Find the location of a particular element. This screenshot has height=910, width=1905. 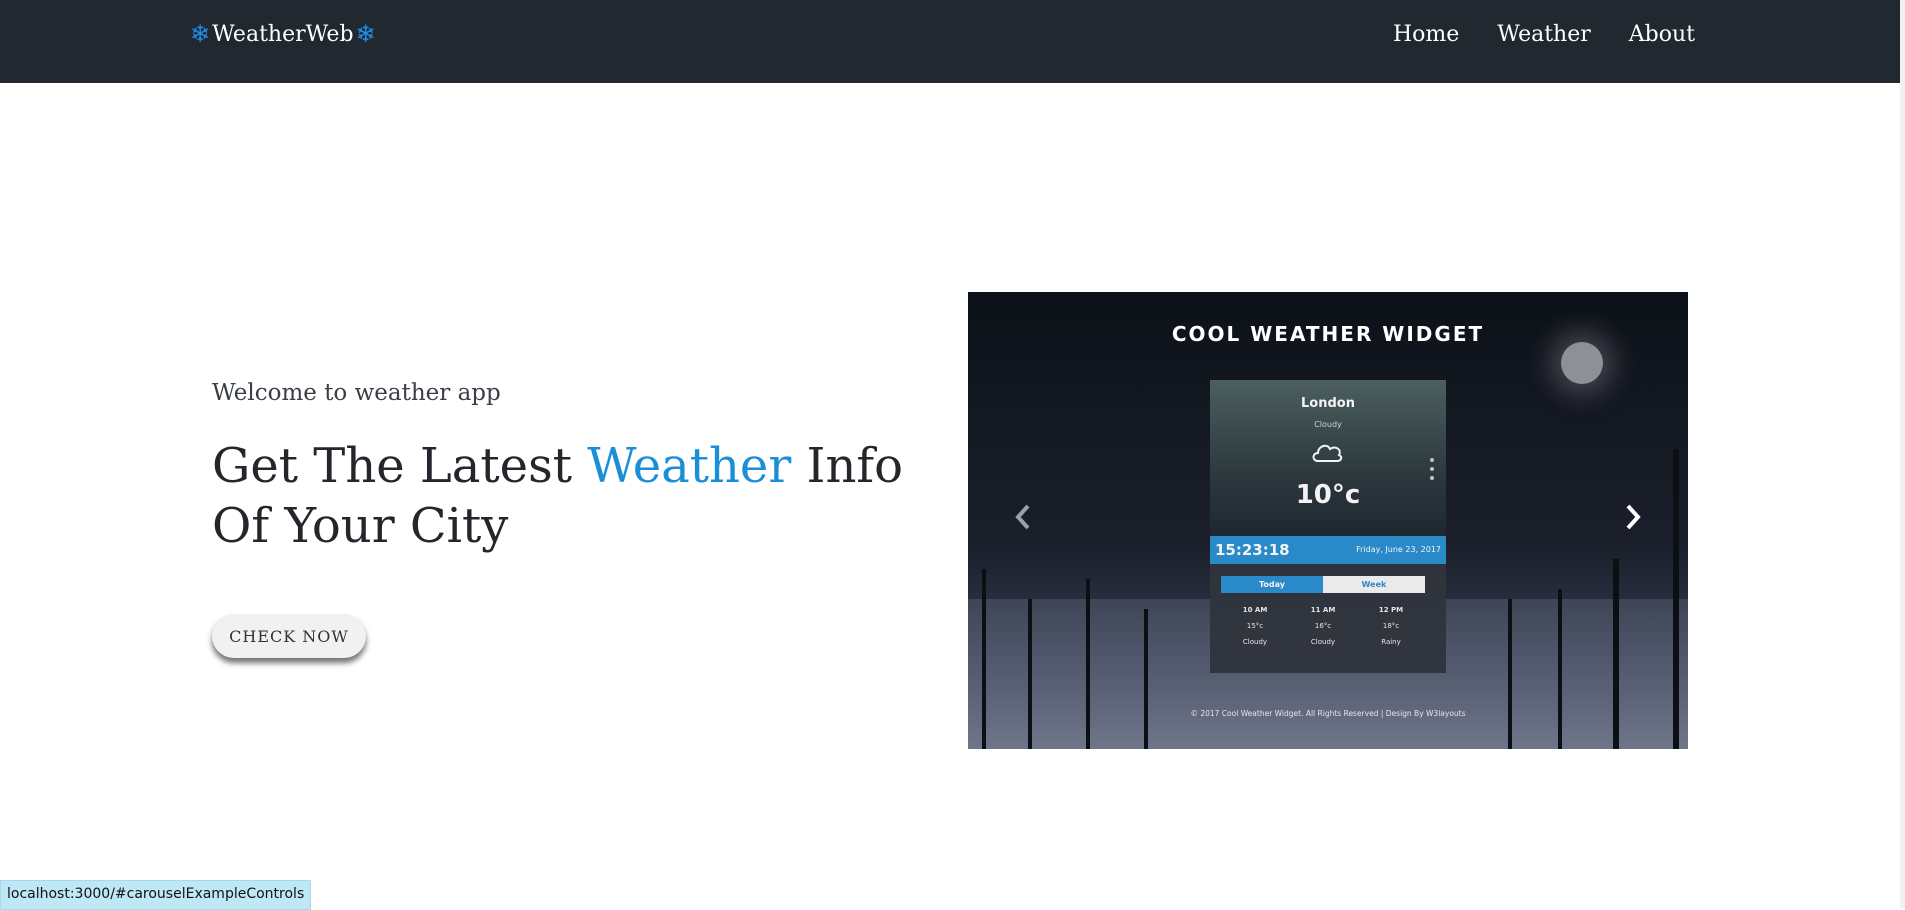

more-vertical-icon is located at coordinates (1432, 471).